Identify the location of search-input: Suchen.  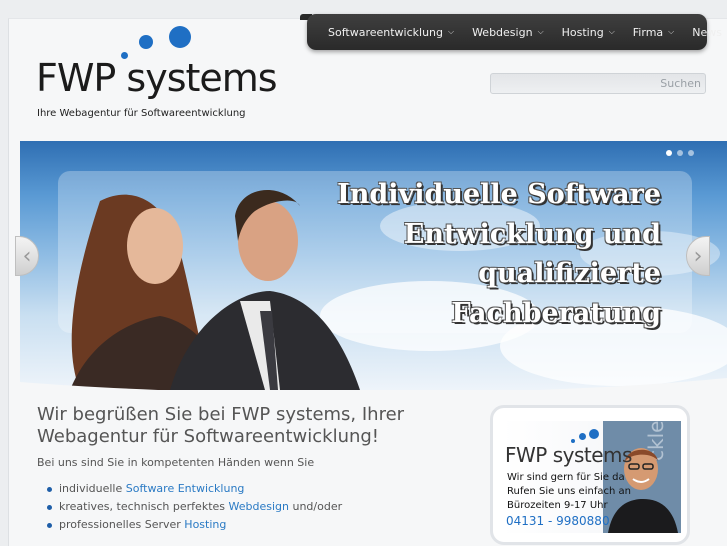
(598, 83).